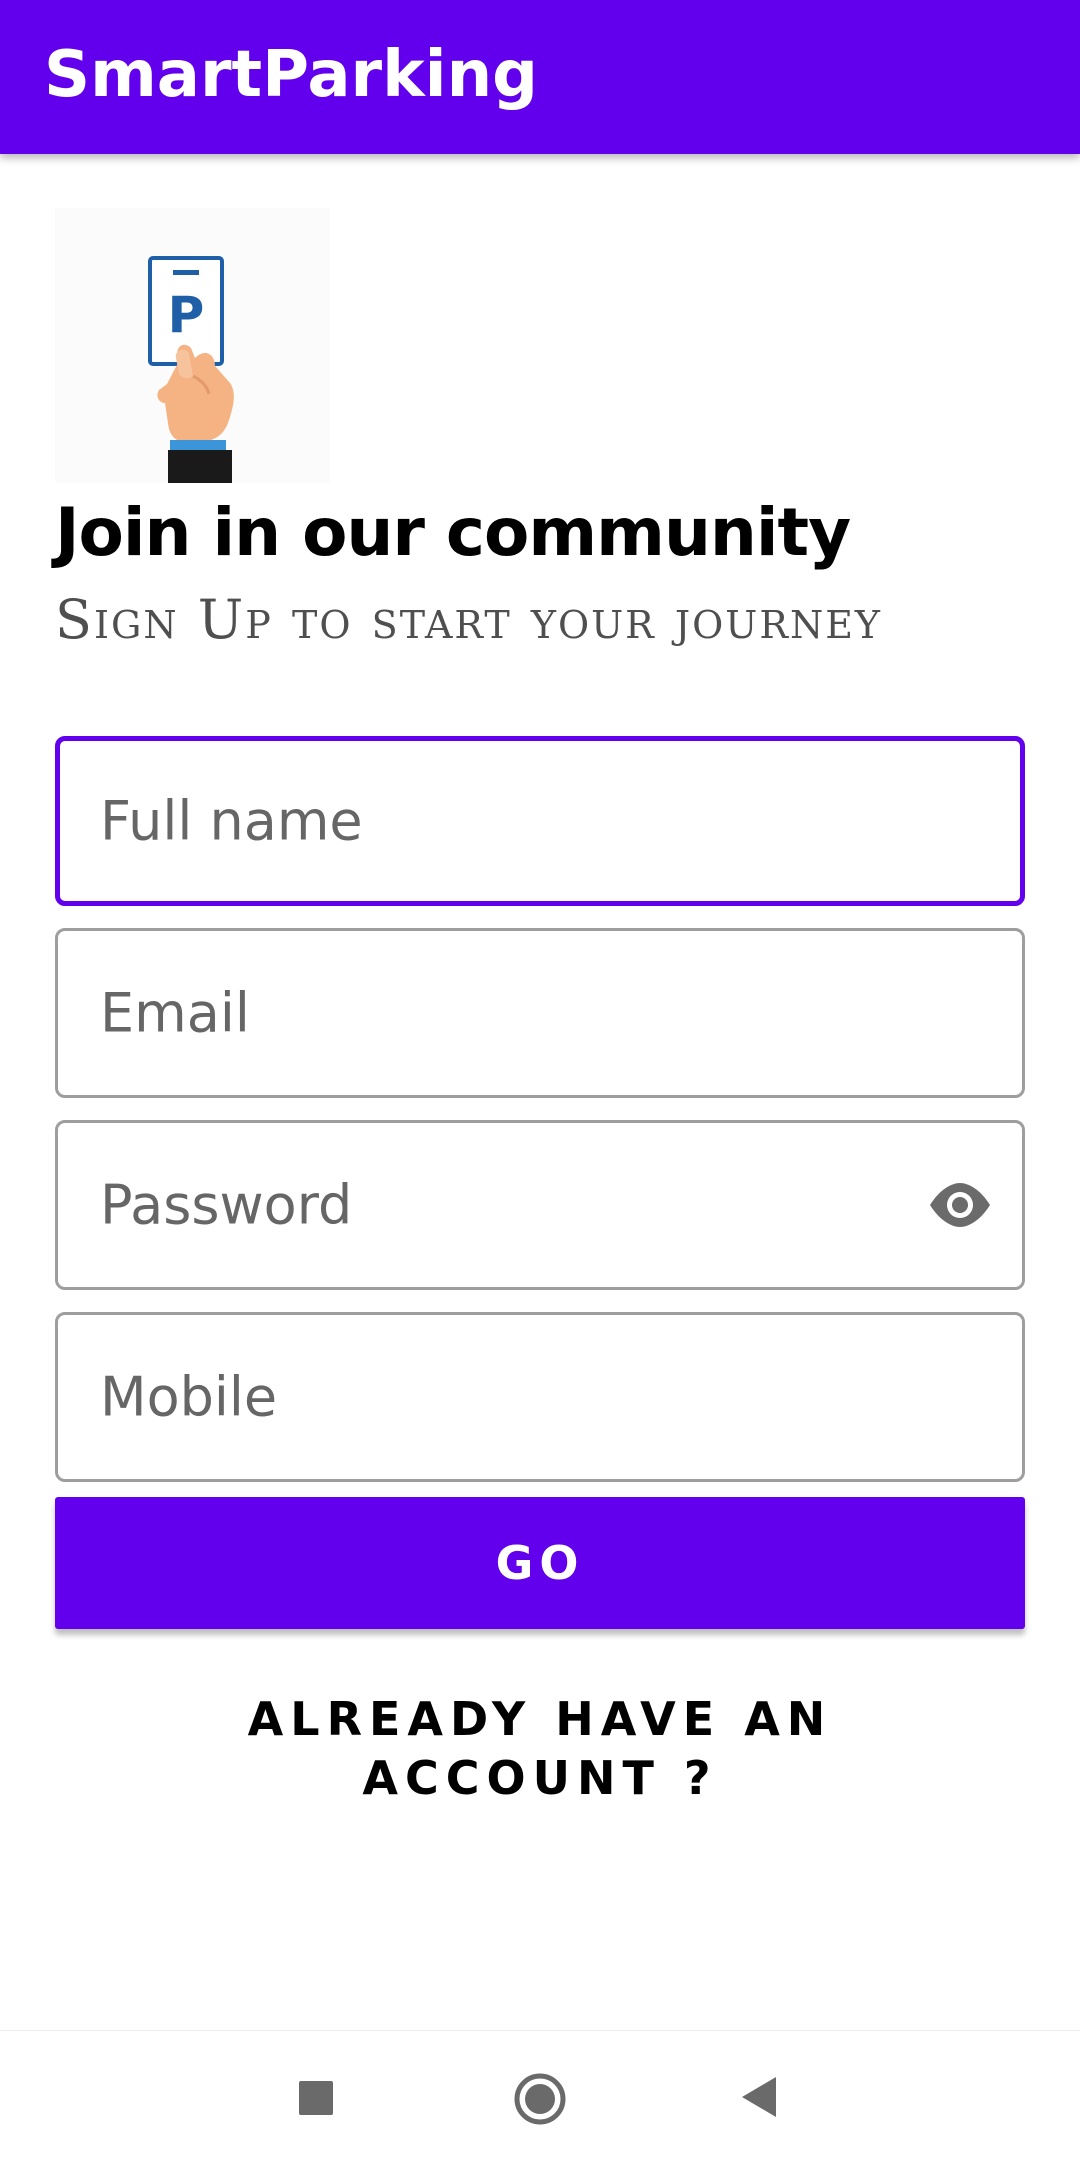 The width and height of the screenshot is (1080, 2161). I want to click on mobile-placeholder: Mobile, so click(189, 1397).